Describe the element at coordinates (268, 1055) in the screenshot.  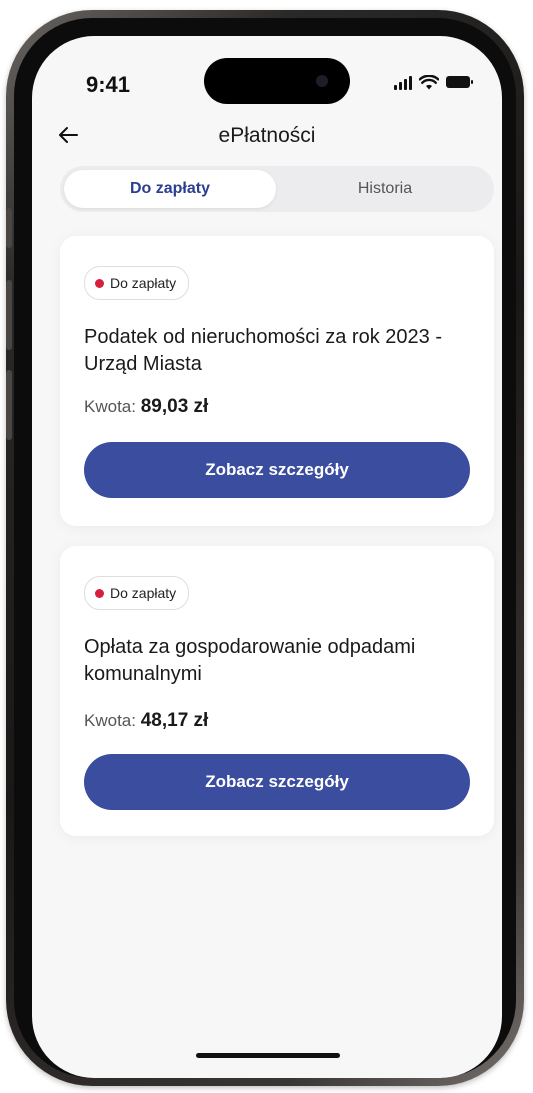
I see `home-indicator` at that location.